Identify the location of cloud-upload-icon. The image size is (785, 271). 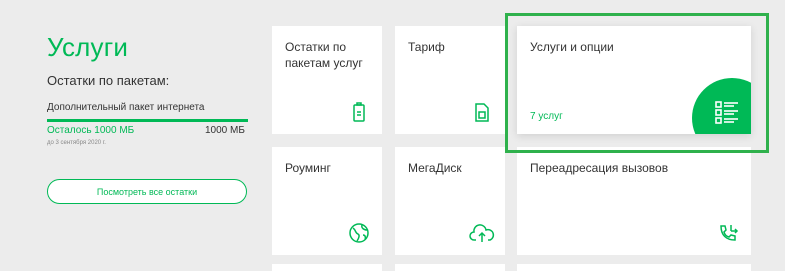
(482, 233).